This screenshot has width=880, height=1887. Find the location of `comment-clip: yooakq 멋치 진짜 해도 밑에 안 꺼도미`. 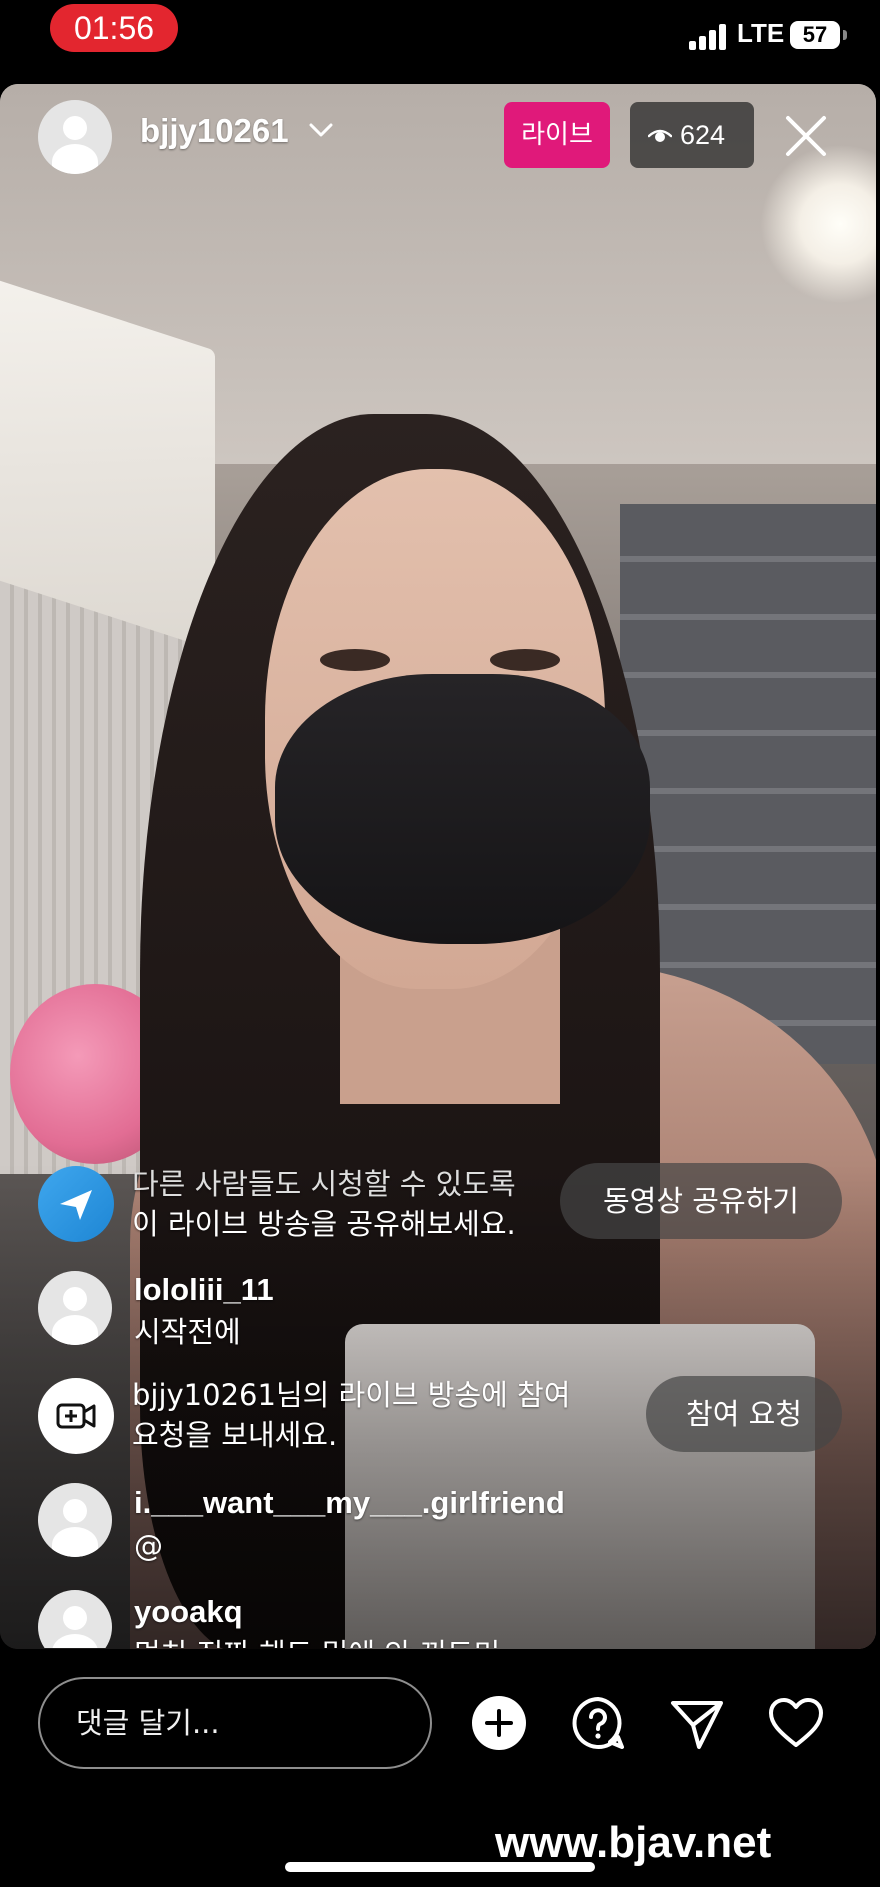

comment-clip: yooakq 멋치 진짜 해도 밑에 안 꺼도미 is located at coordinates (438, 1614).